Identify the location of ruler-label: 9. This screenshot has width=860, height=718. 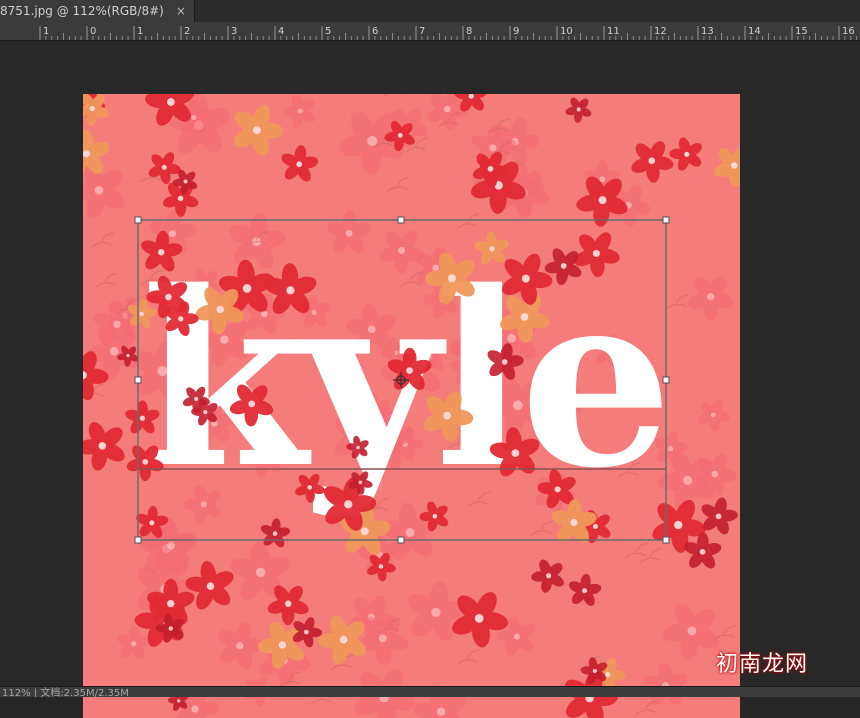
(516, 31).